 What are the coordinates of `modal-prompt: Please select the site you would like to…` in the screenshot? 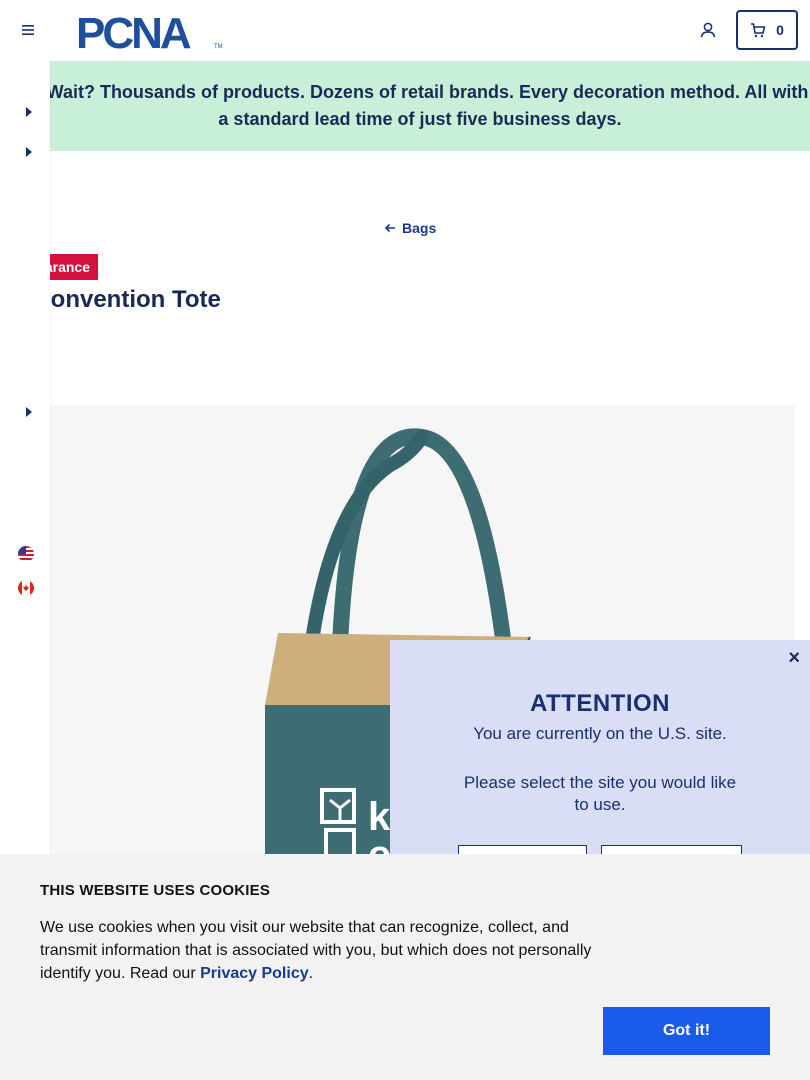 It's located at (600, 793).